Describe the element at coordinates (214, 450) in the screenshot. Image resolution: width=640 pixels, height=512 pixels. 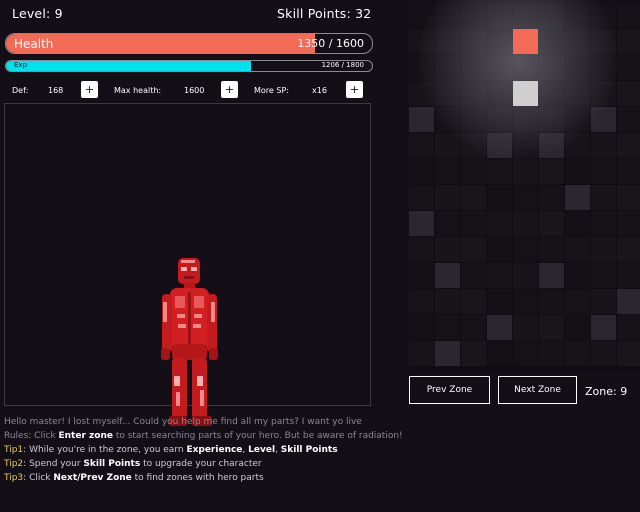
I see `tip1-b1: Experience` at that location.